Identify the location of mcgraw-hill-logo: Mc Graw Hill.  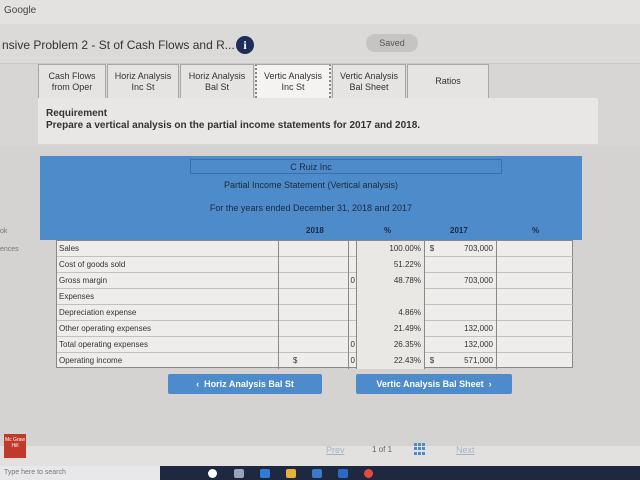
(15, 446).